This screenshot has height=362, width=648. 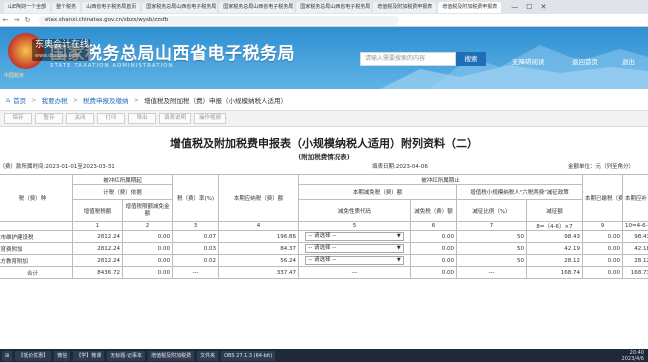 I want to click on col-policy-amt: 减征额, so click(x=555, y=210).